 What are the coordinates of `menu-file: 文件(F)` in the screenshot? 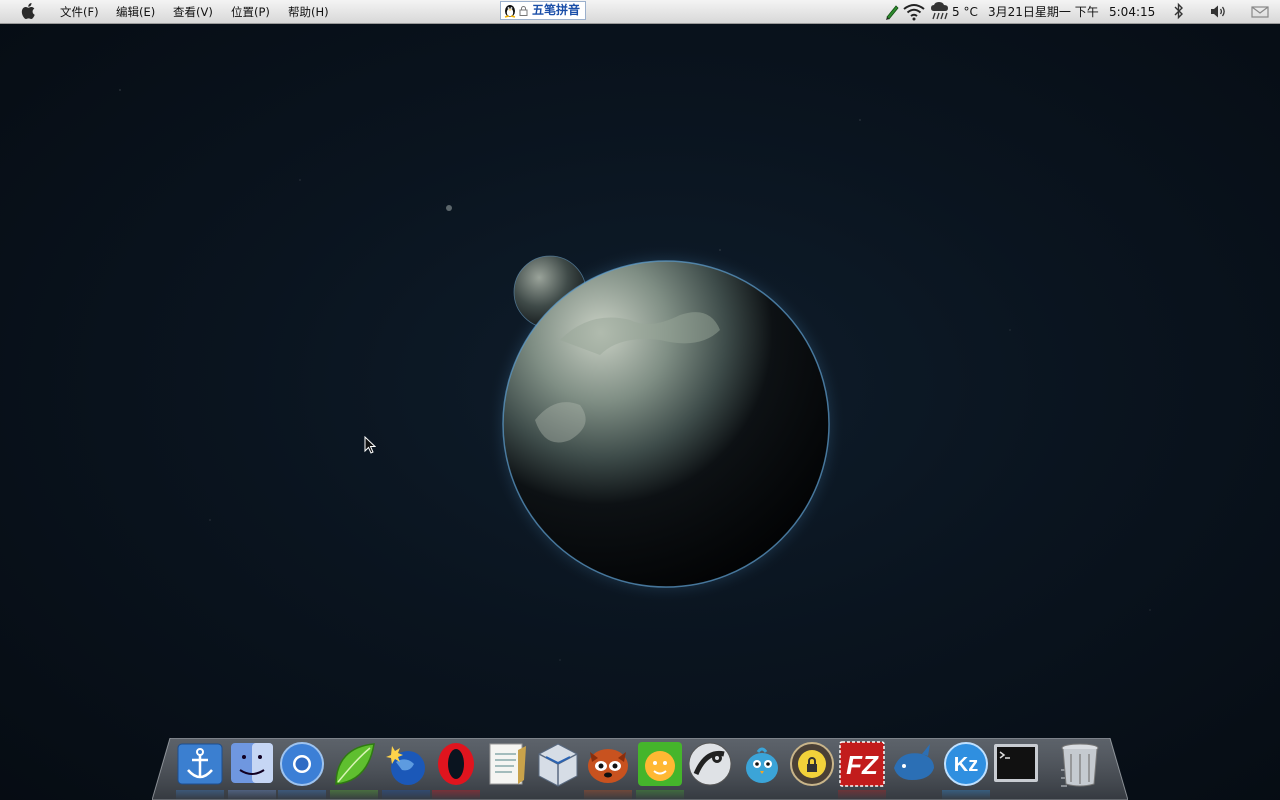 It's located at (79, 12).